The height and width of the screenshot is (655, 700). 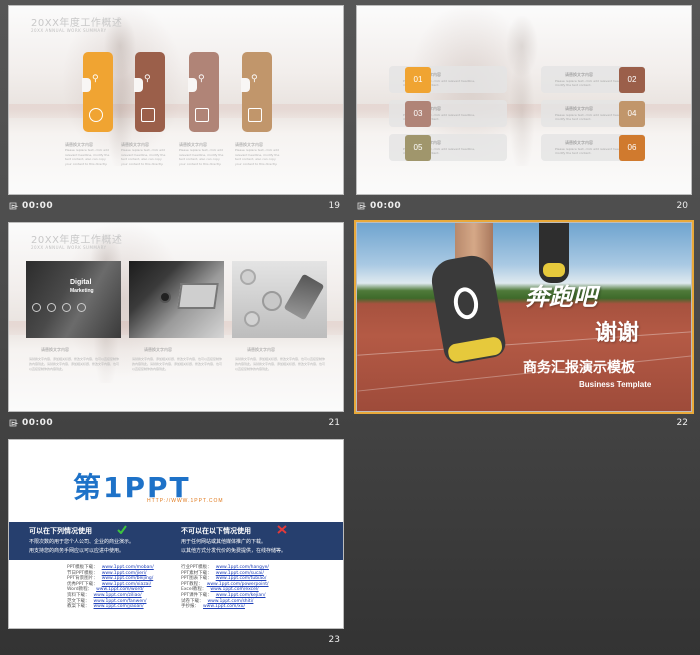 What do you see at coordinates (524, 425) in the screenshot?
I see `slide-22-meta: 22` at bounding box center [524, 425].